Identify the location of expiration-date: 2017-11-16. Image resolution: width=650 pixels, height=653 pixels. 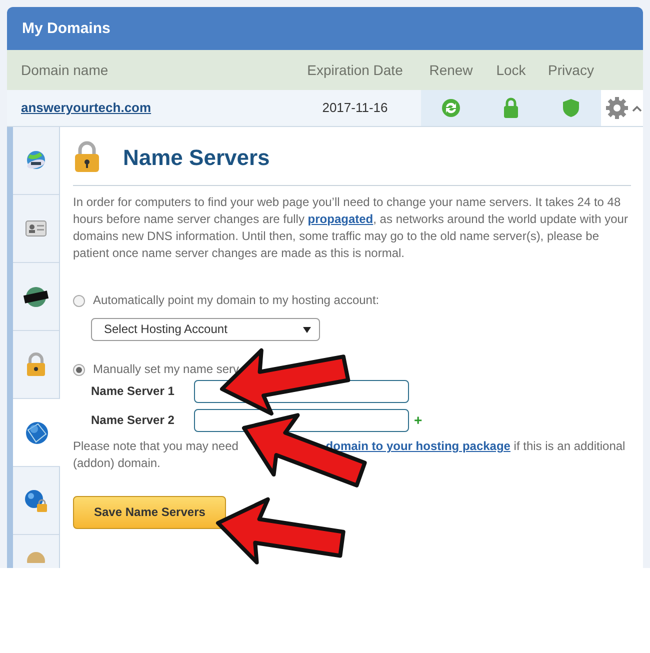
(355, 108).